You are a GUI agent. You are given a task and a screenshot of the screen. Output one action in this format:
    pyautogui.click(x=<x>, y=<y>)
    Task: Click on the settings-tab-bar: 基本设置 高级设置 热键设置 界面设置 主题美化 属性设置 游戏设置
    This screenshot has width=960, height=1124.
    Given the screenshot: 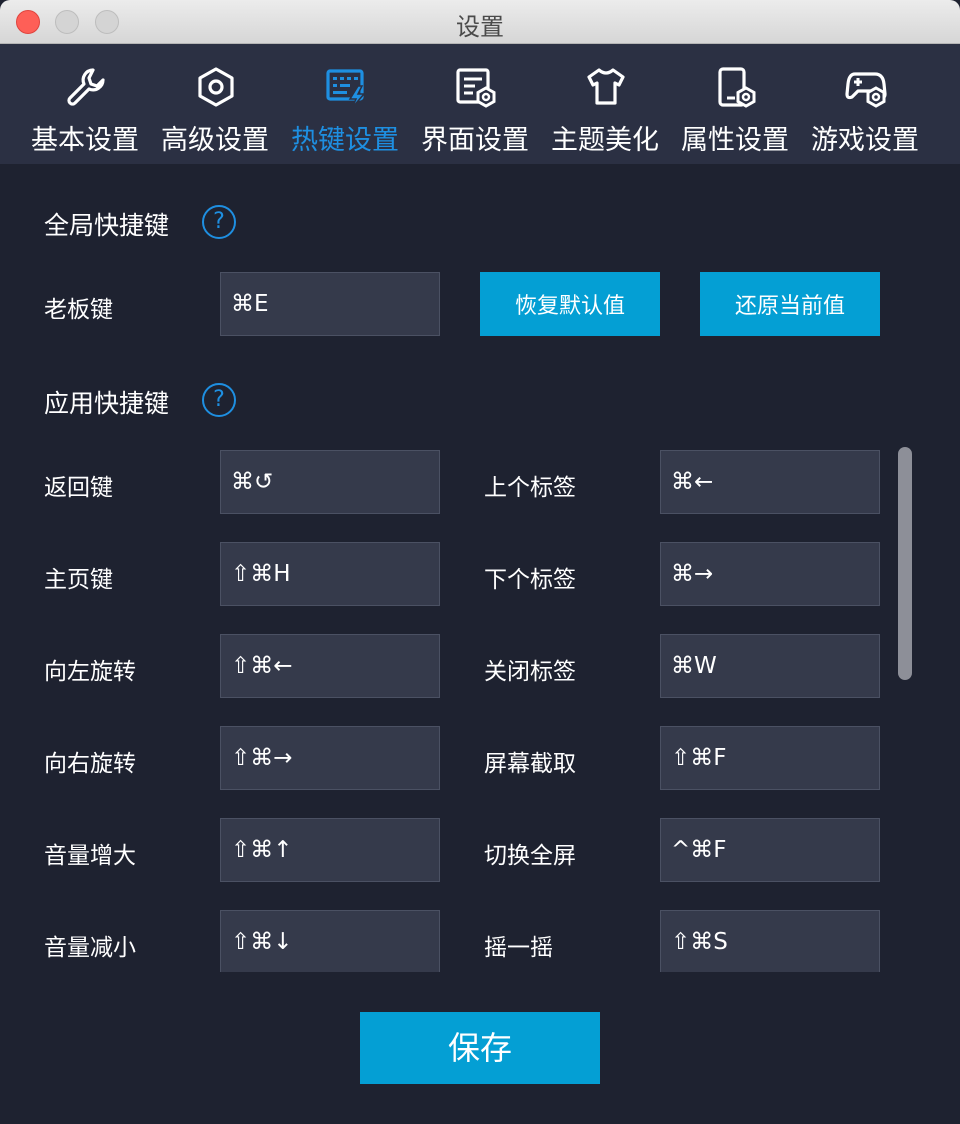 What is the action you would take?
    pyautogui.click(x=480, y=104)
    